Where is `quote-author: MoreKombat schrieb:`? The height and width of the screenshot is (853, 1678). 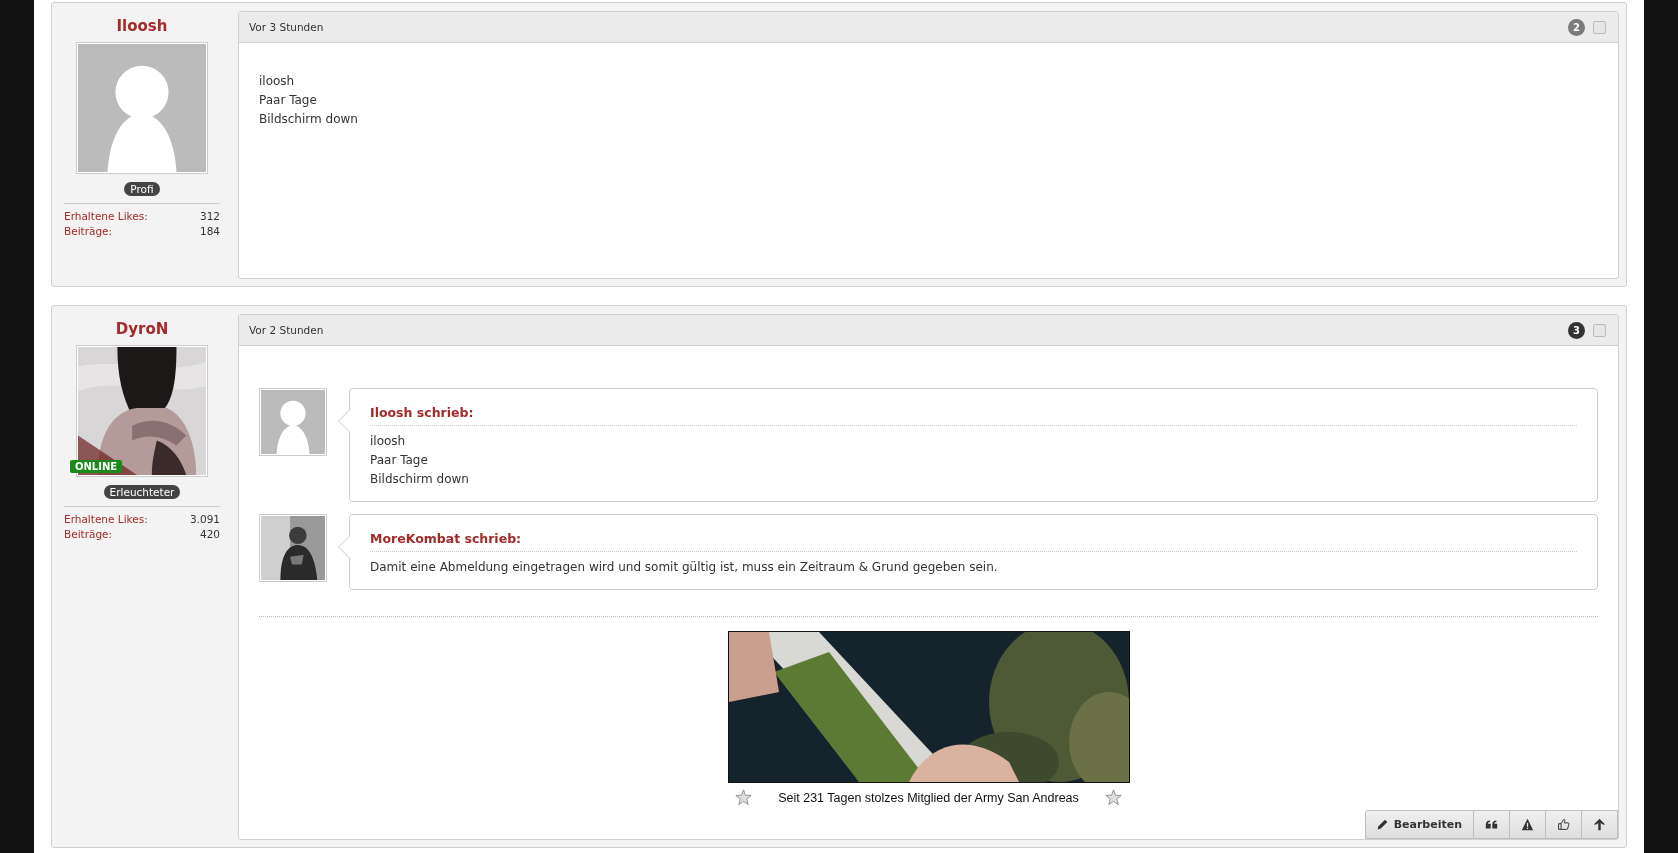 quote-author: MoreKombat schrieb: is located at coordinates (973, 541).